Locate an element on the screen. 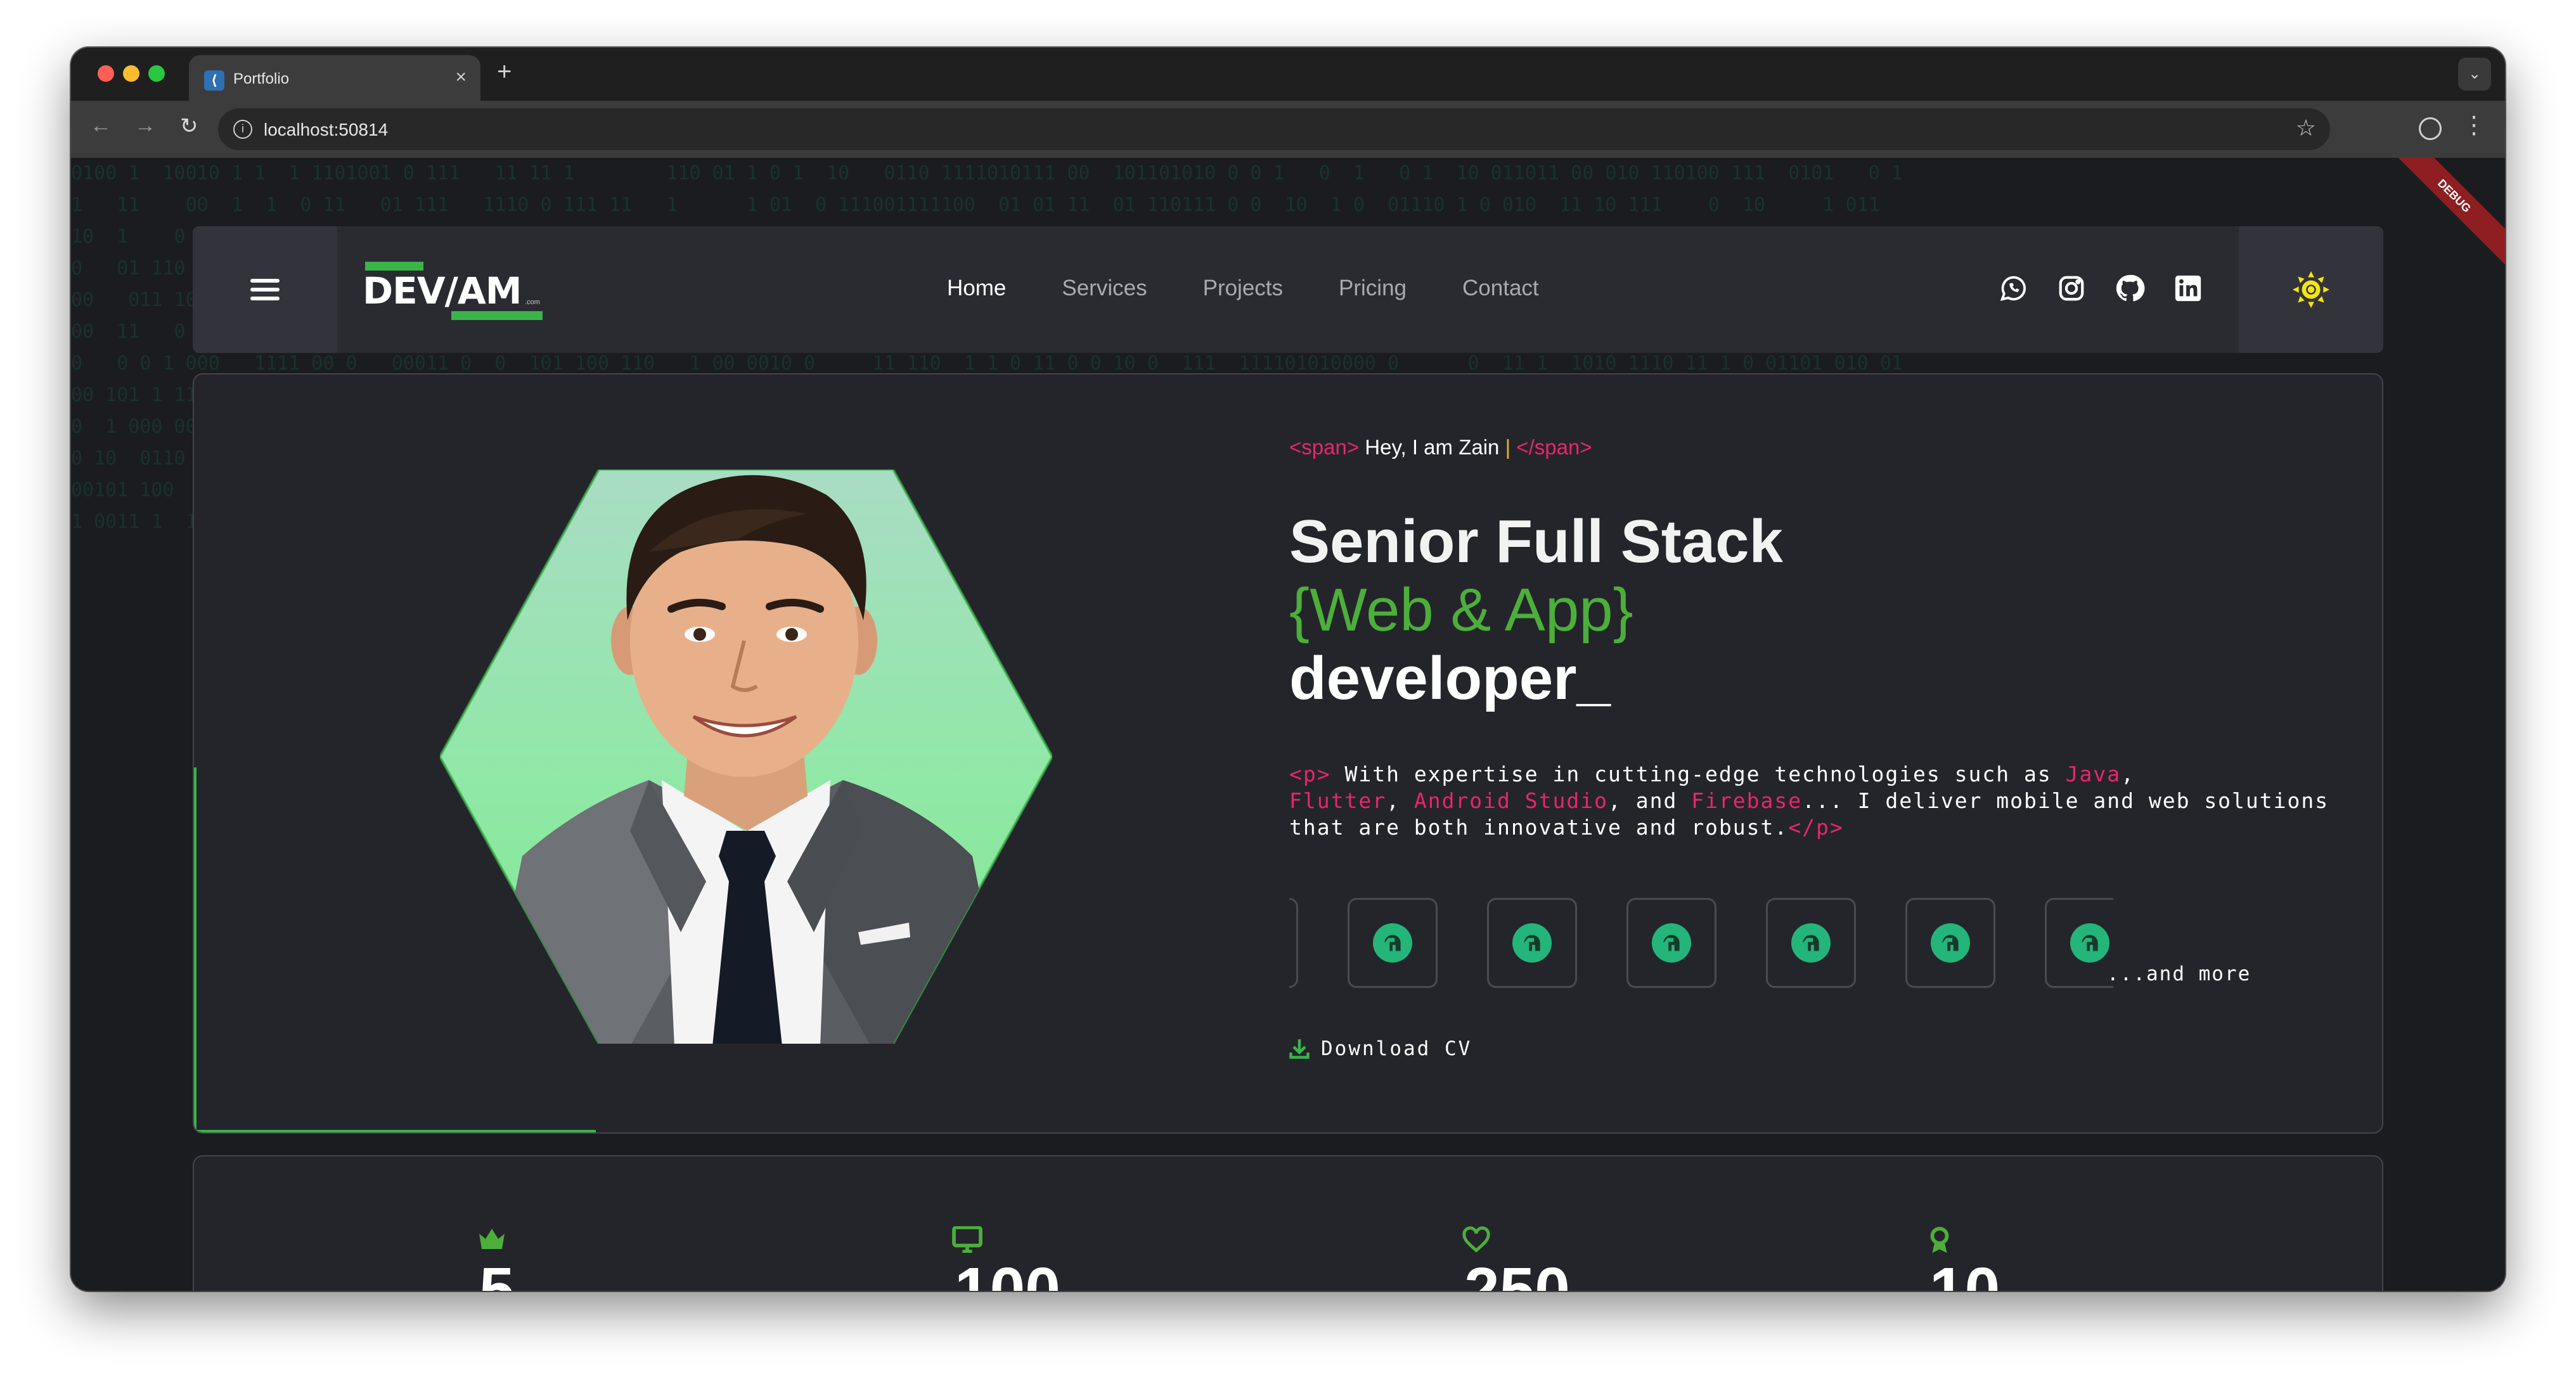 This screenshot has height=1384, width=2576. github-icon is located at coordinates (2129, 288).